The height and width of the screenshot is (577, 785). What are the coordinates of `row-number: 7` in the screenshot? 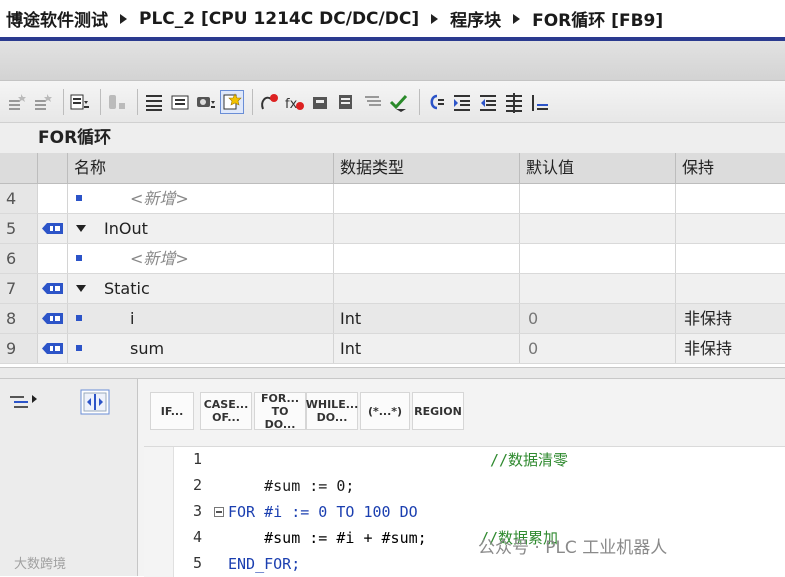 It's located at (19, 288).